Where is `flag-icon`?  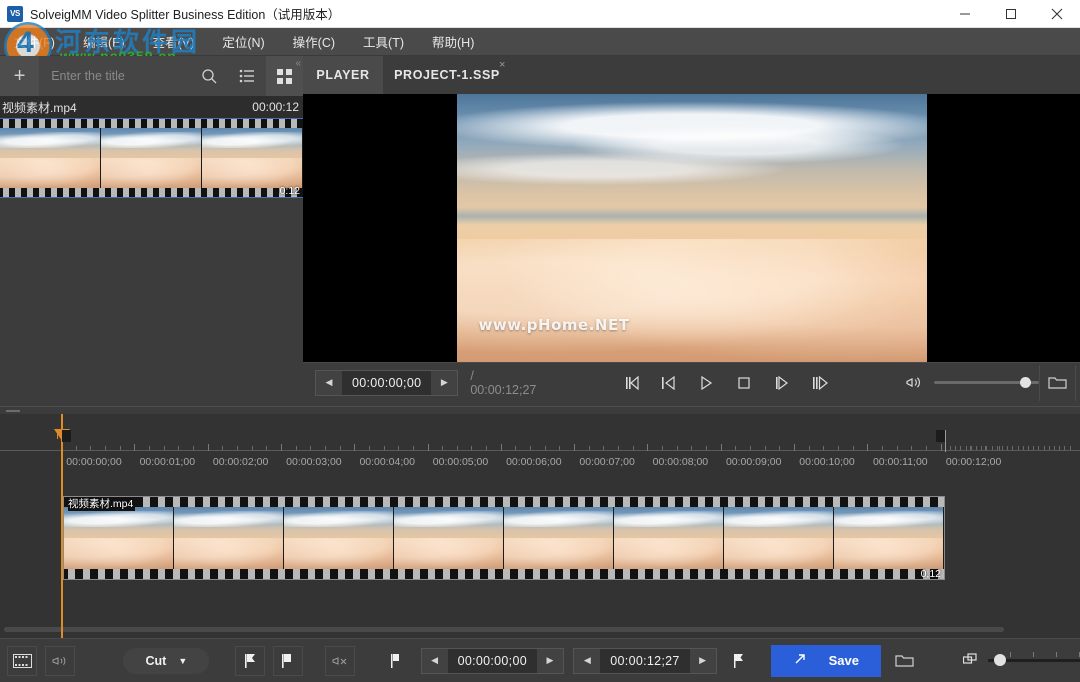
flag-icon is located at coordinates (396, 661).